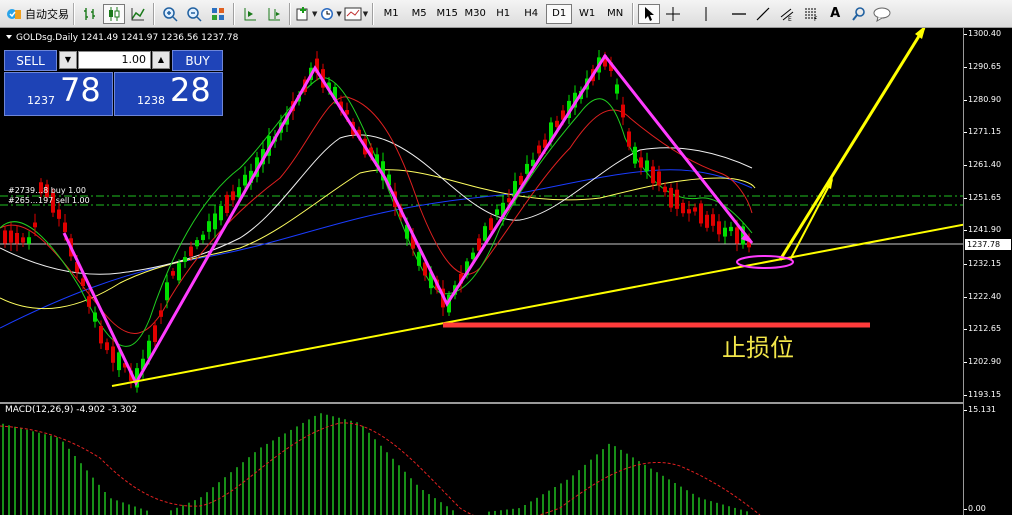  I want to click on price-tick: 1232.15, so click(982, 263).